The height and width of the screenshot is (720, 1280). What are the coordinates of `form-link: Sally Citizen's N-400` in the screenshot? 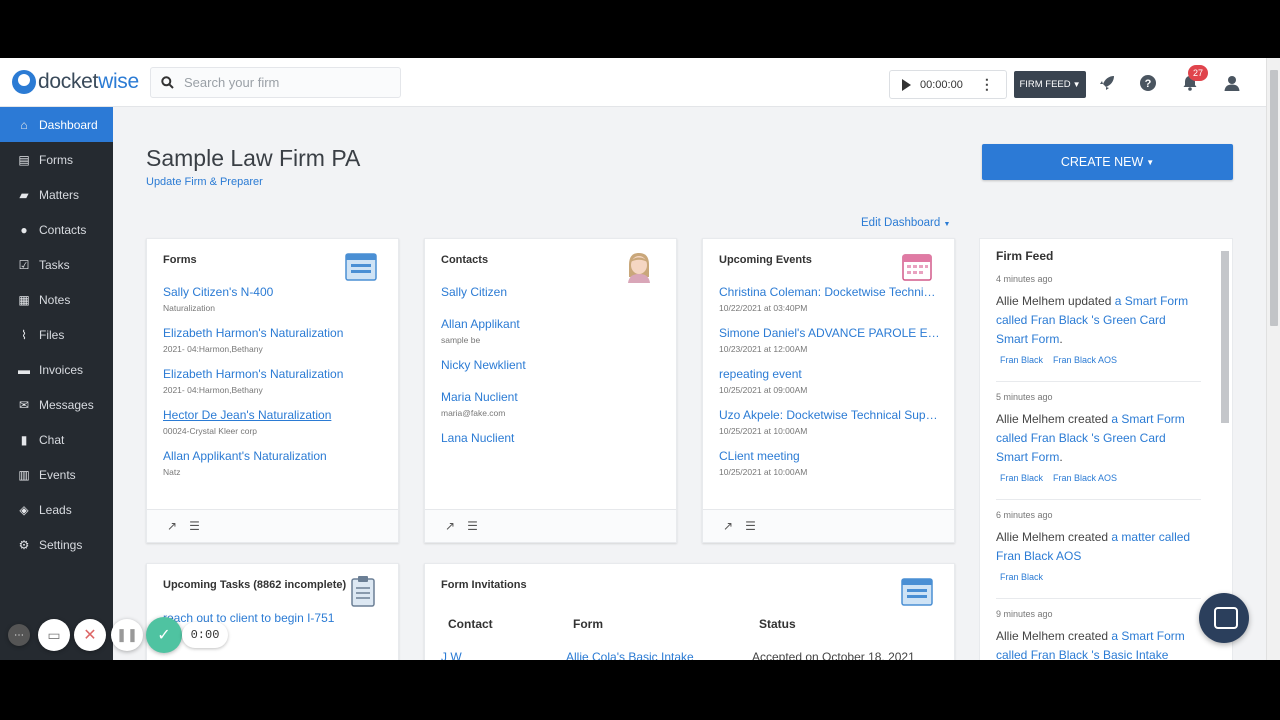 It's located at (273, 292).